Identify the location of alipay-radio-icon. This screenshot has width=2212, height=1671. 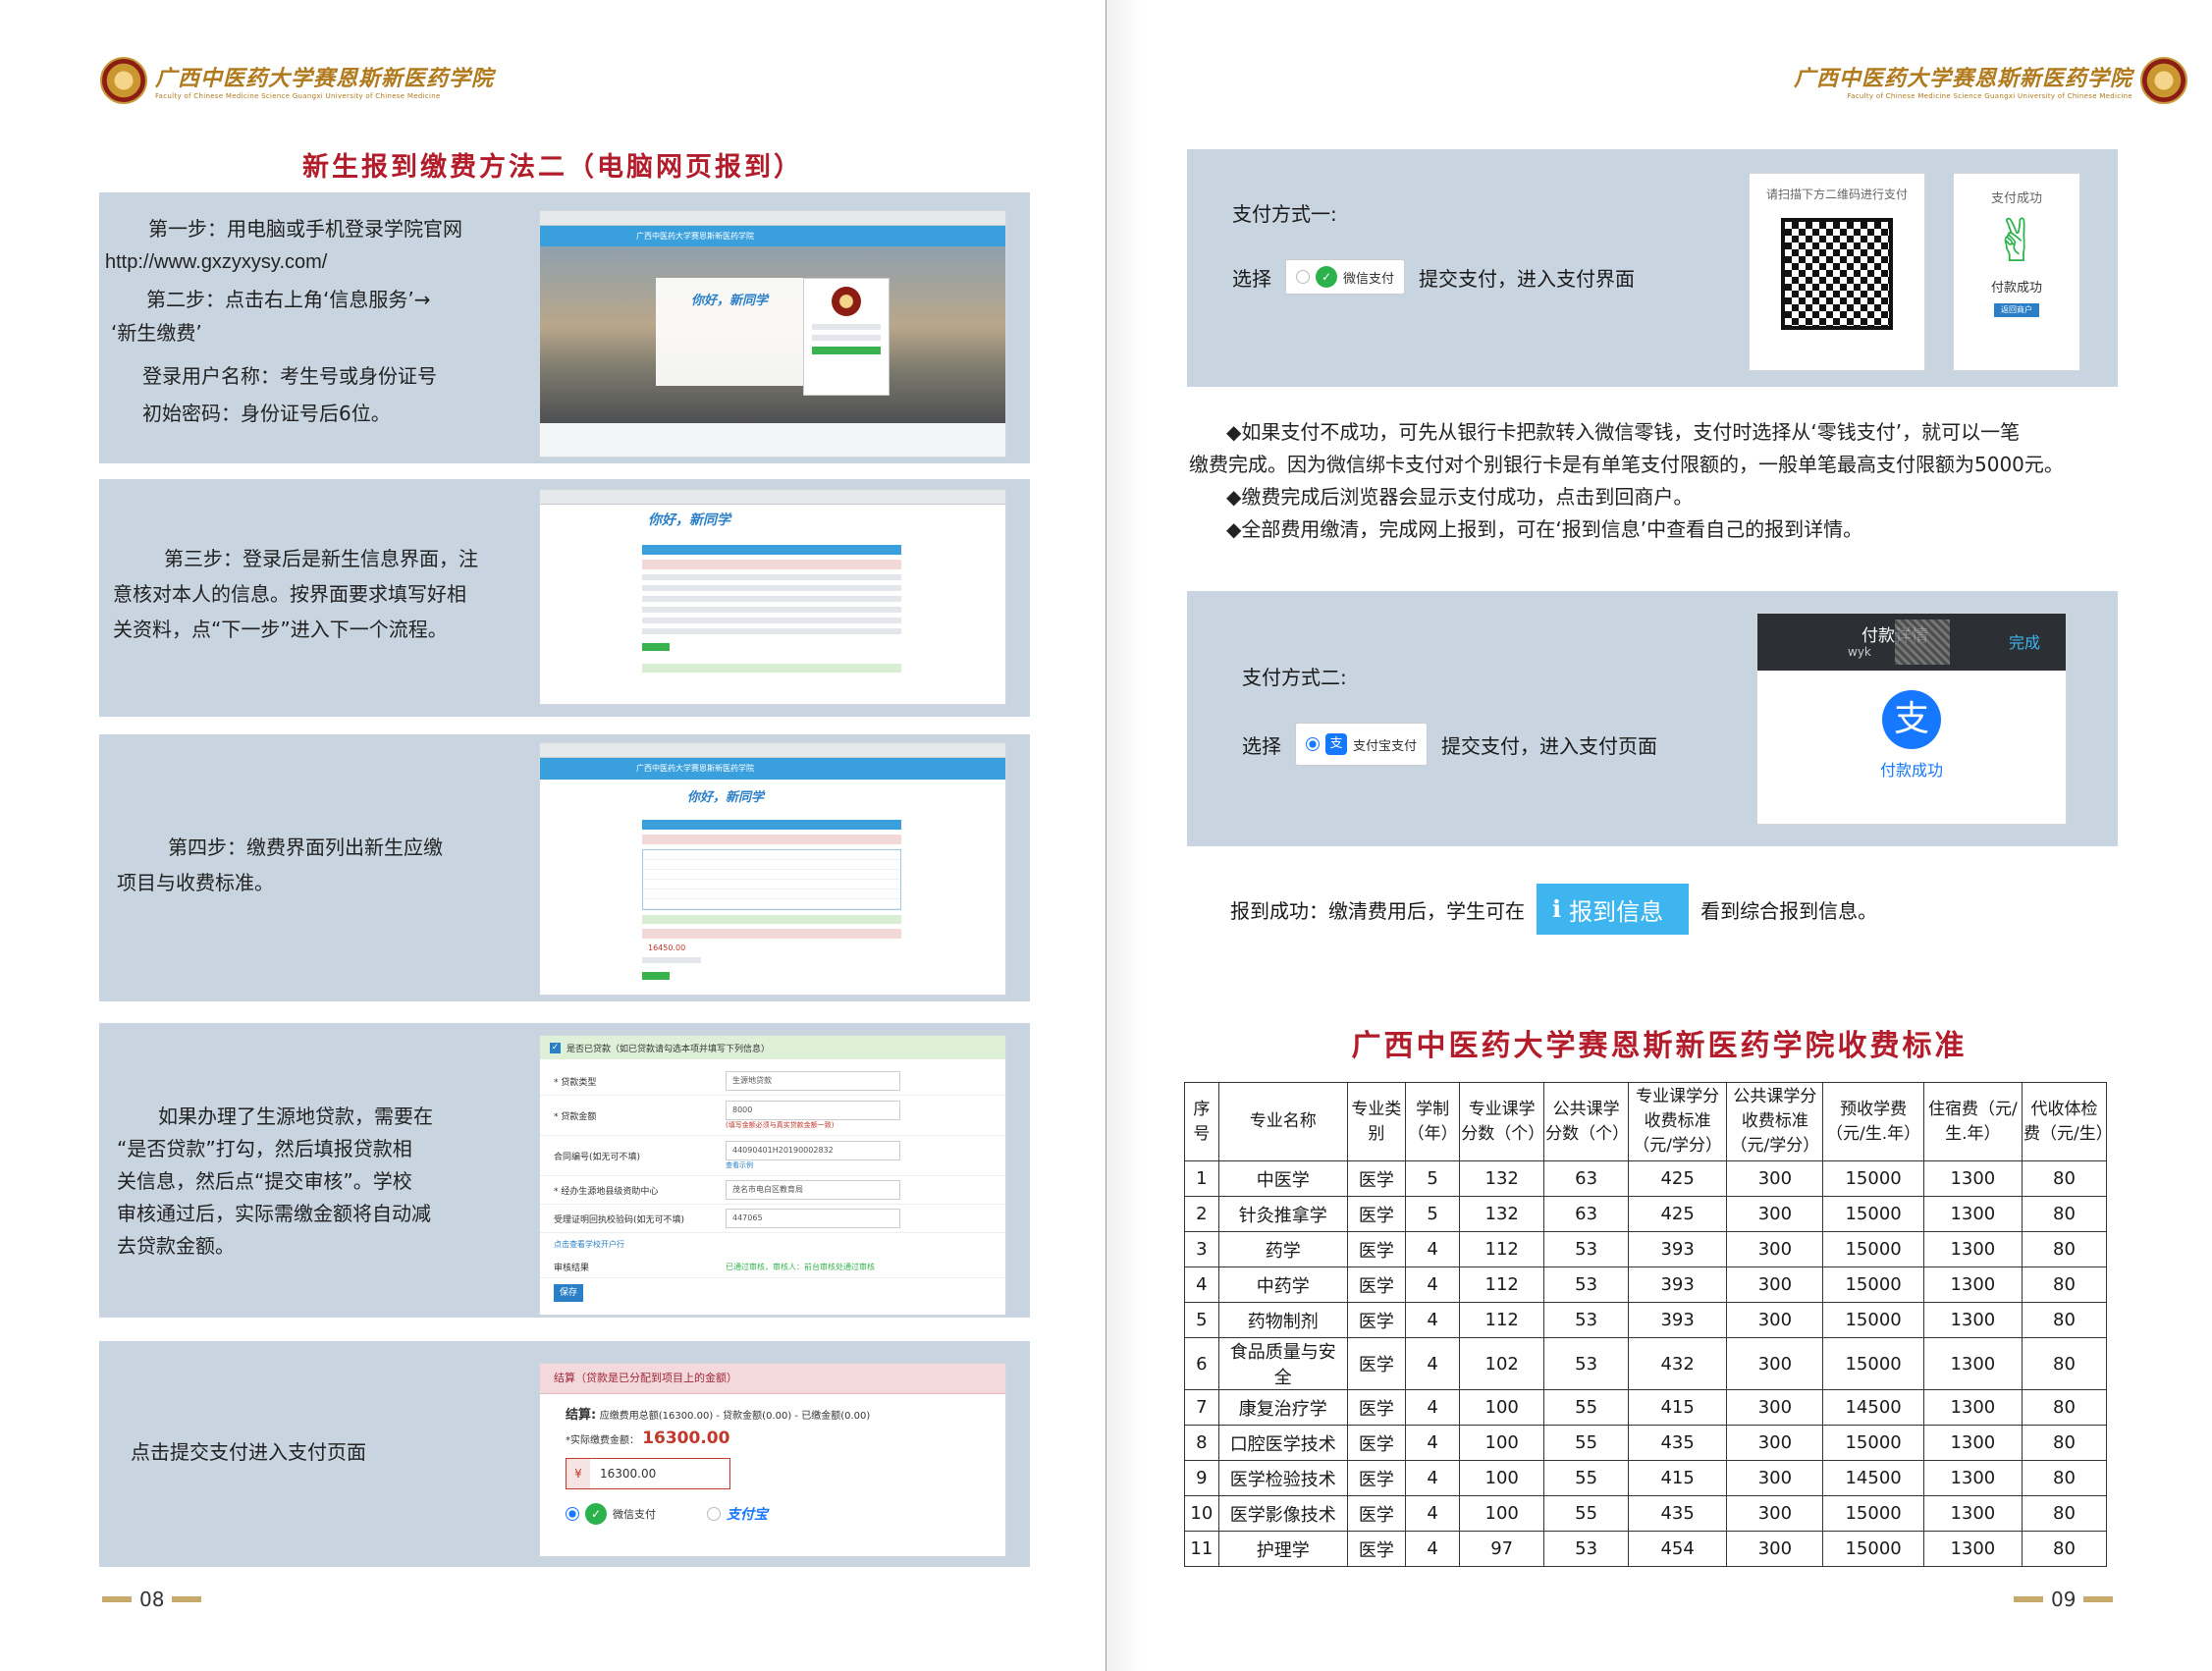
(714, 1514).